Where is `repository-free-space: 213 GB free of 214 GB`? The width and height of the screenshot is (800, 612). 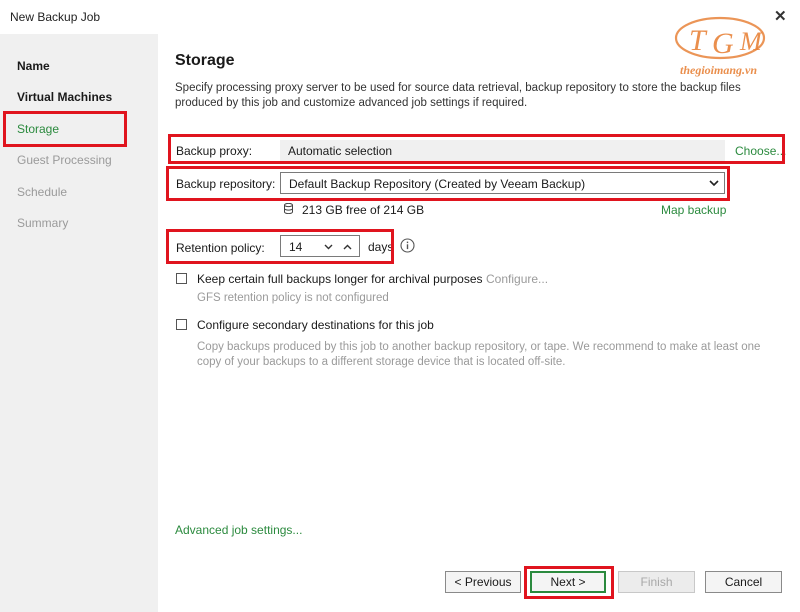
repository-free-space: 213 GB free of 214 GB is located at coordinates (363, 210).